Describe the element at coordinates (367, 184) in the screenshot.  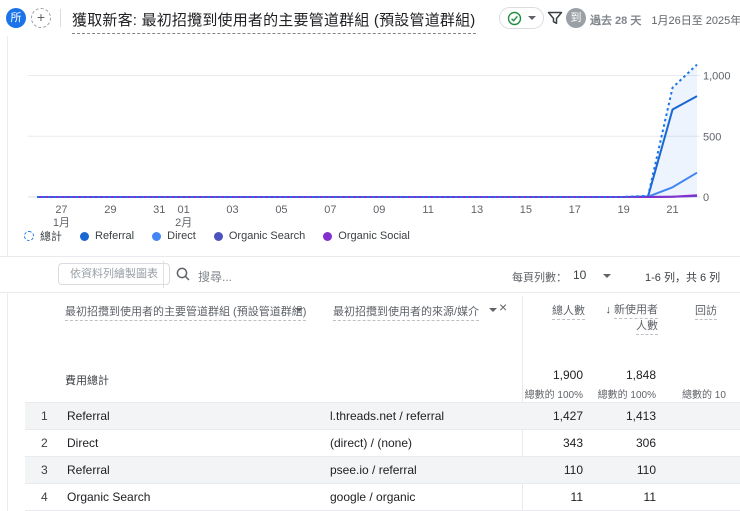
I see `series-line-direct` at that location.